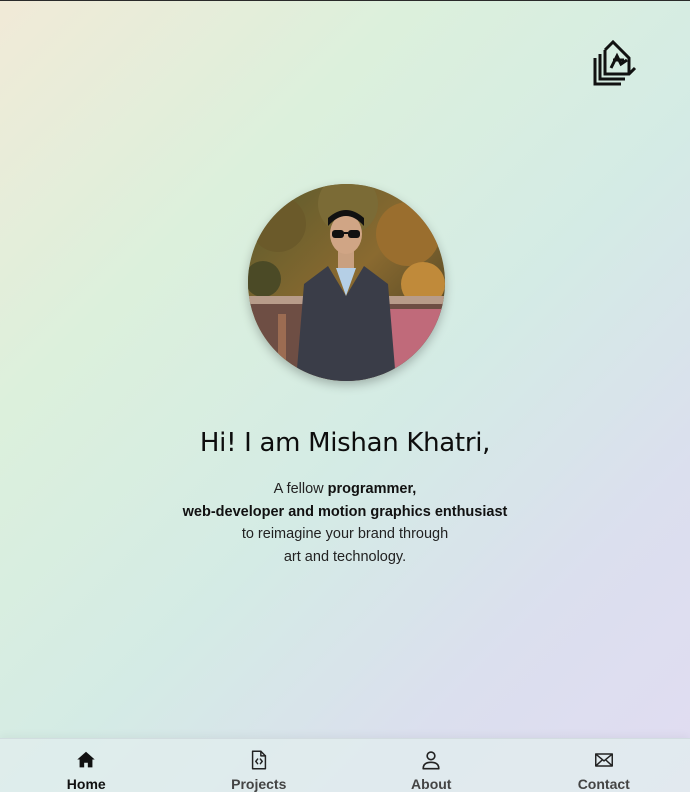  Describe the element at coordinates (345, 0) in the screenshot. I see `top-border` at that location.